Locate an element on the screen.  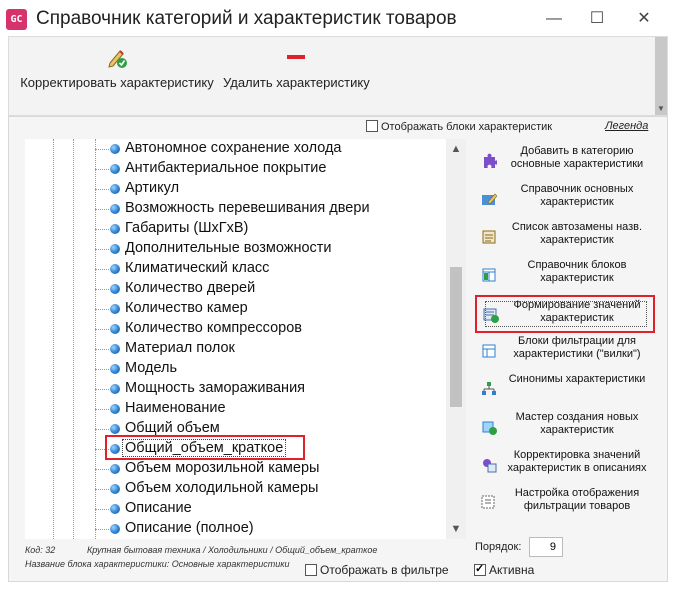
action-button: Список автозамены назв. характеристик is located at coordinates (565, 238).